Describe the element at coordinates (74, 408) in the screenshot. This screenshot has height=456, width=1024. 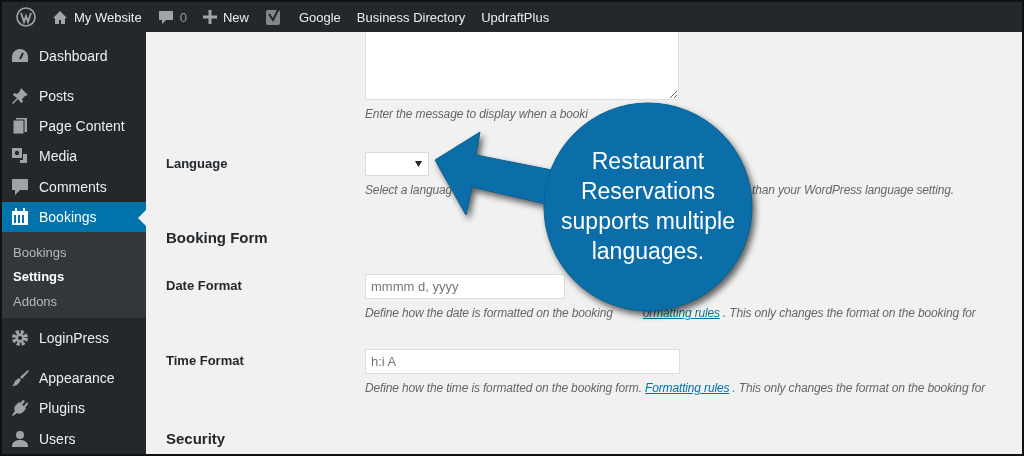
I see `menu-item: Plugins` at that location.